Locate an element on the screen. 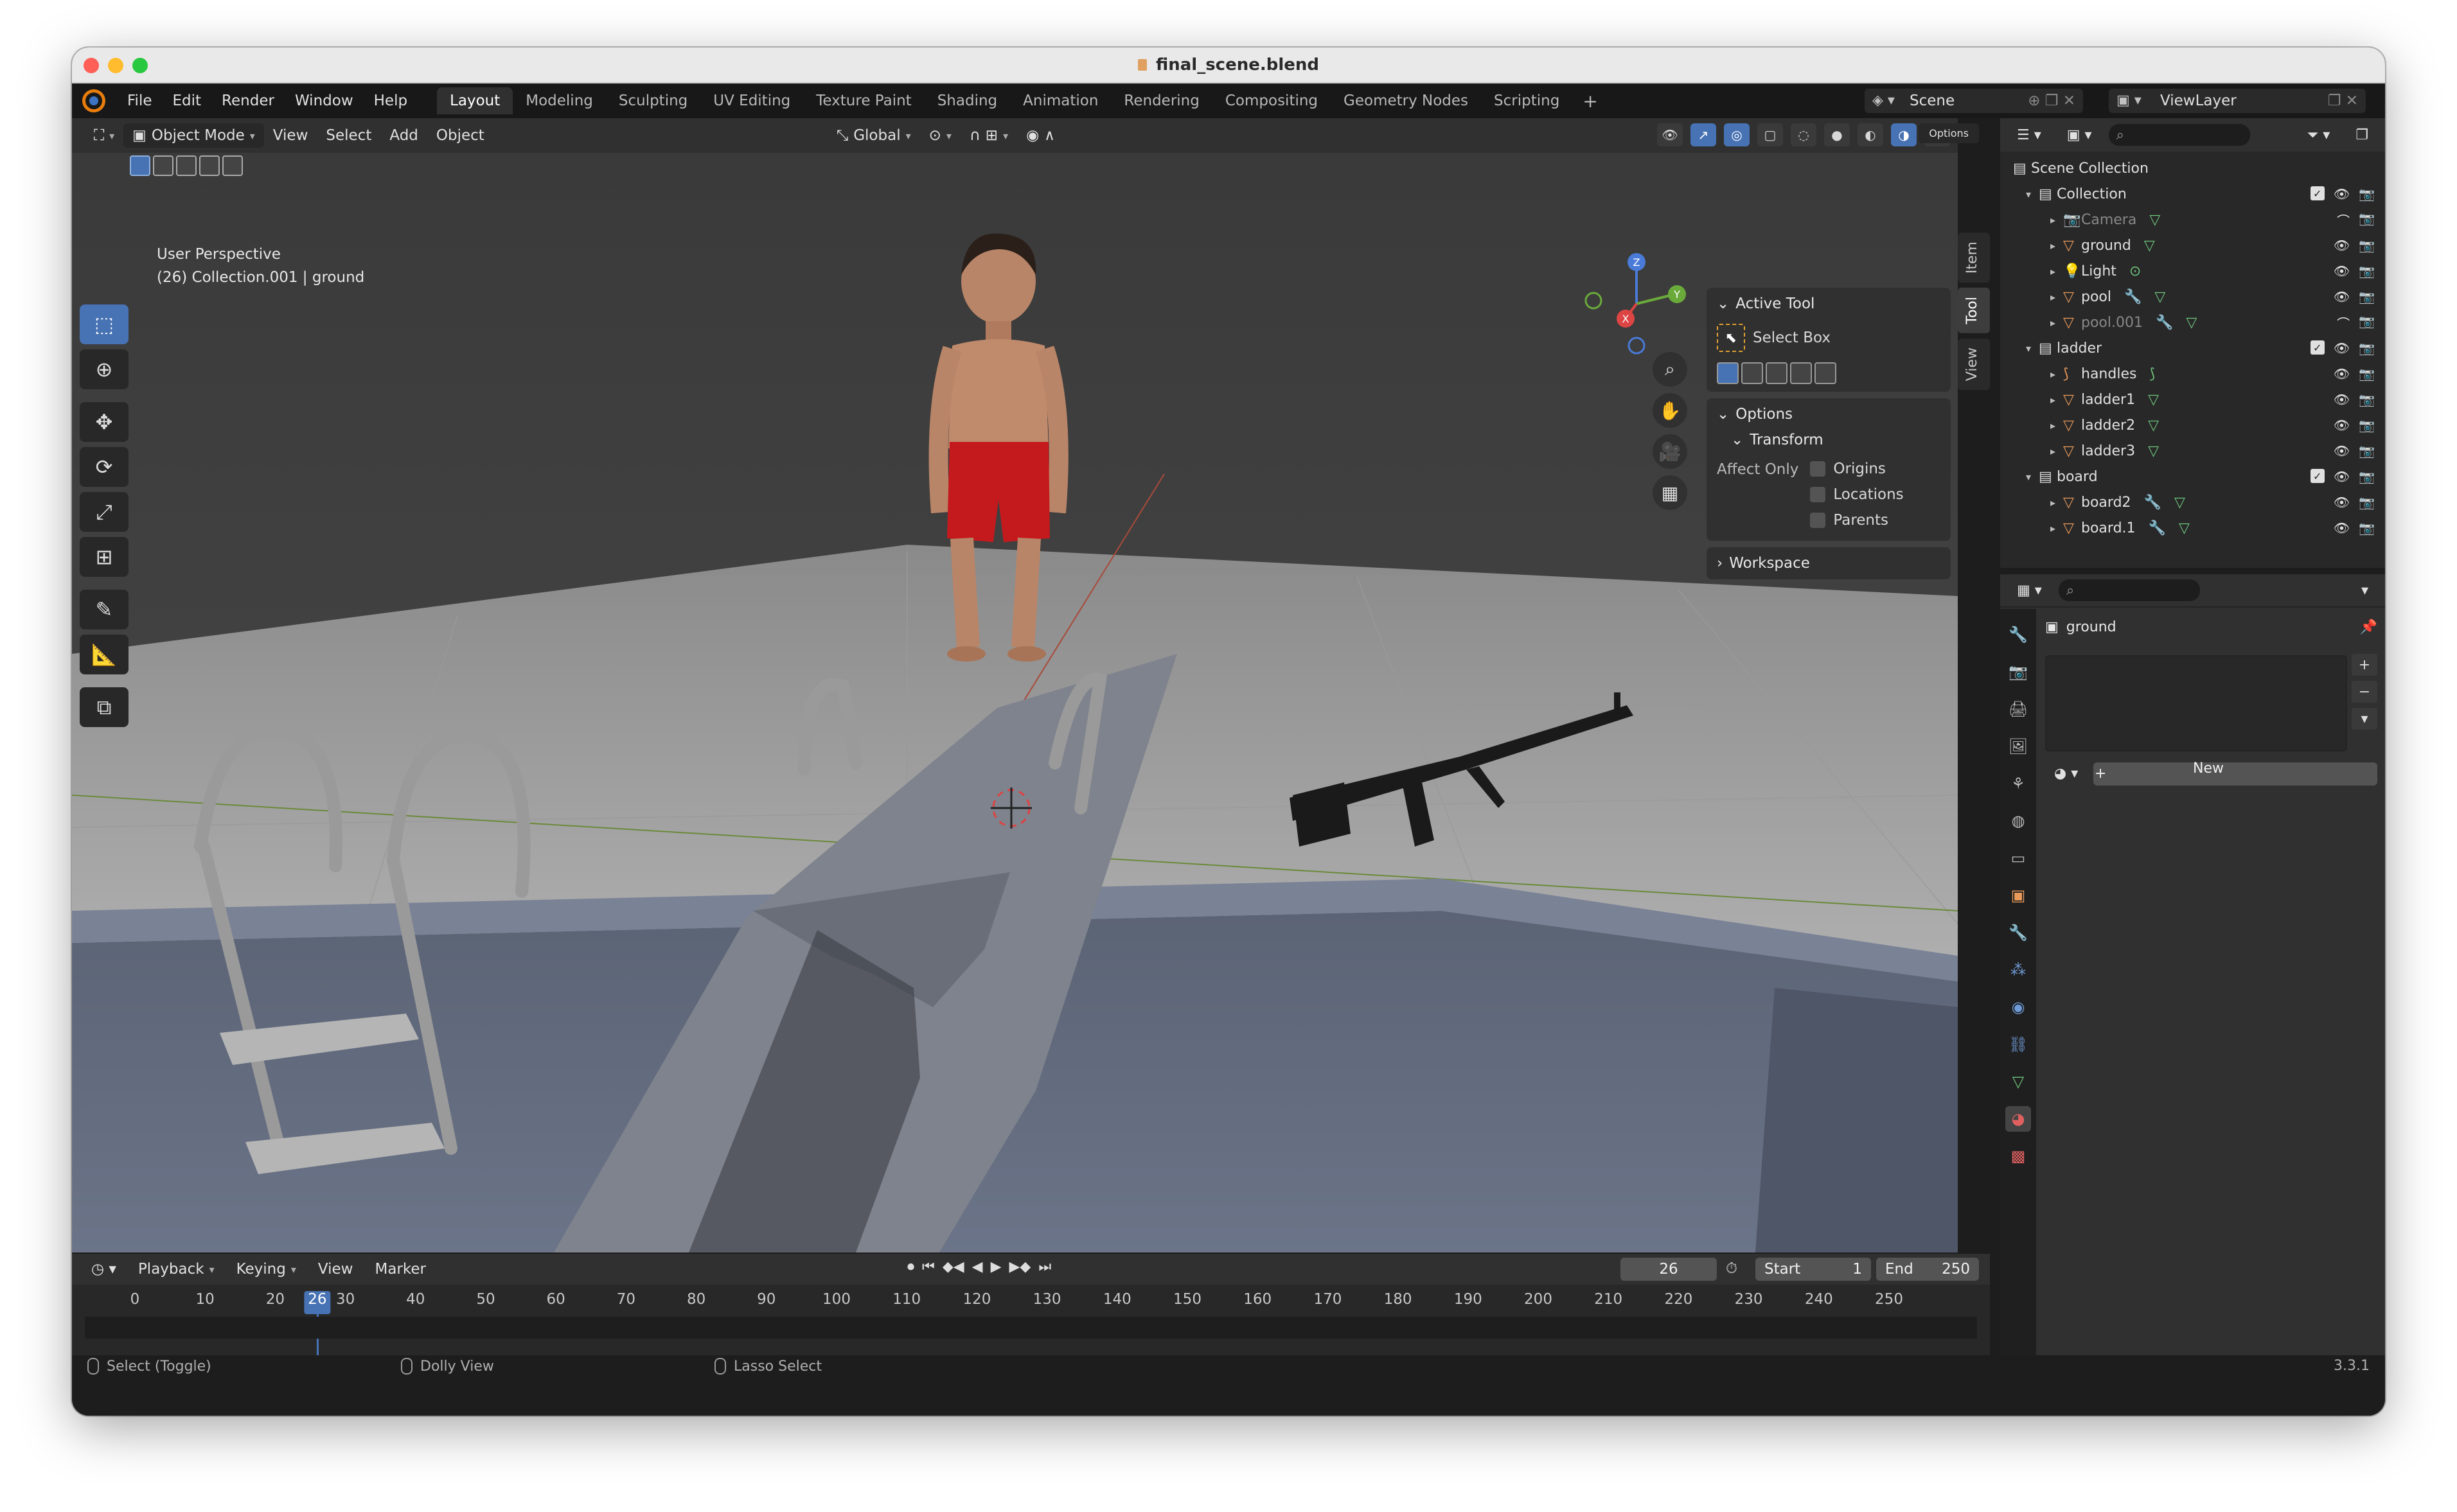  display-mode-icon: ▣ ▾ is located at coordinates (2079, 135).